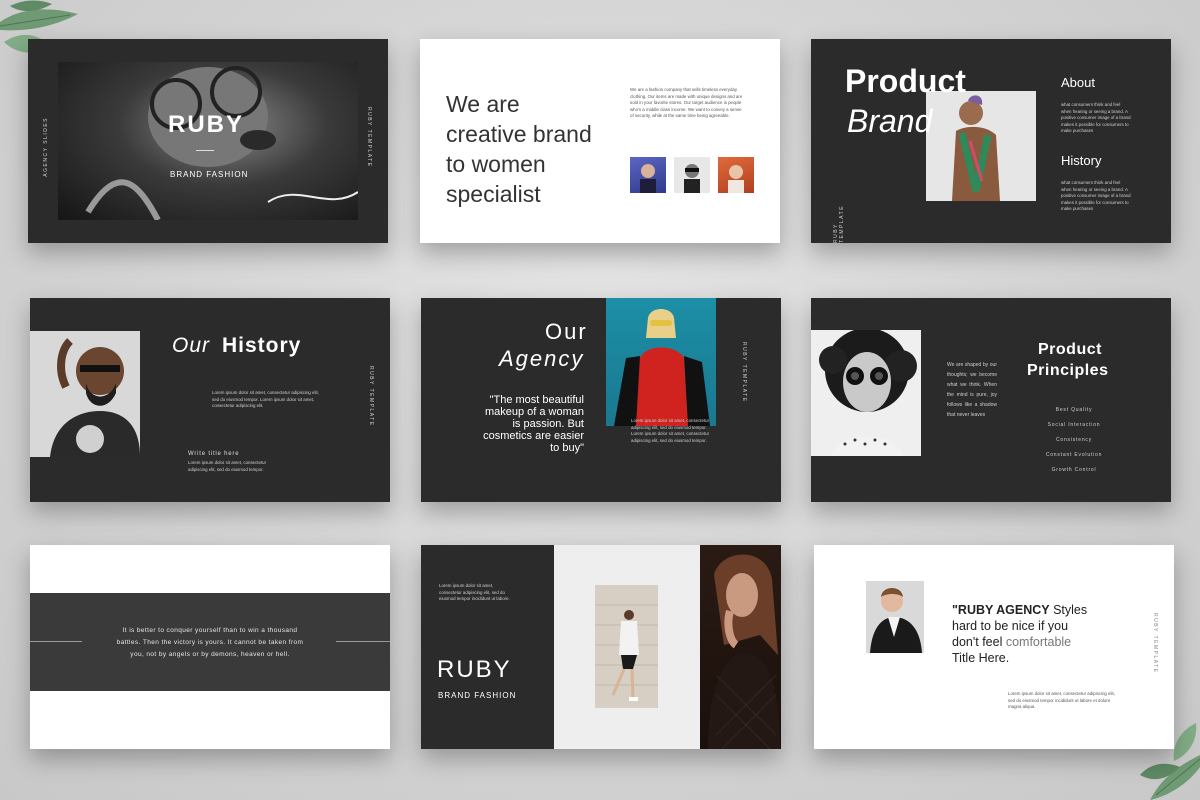 This screenshot has width=1200, height=800. I want to click on heading-line-4: specialist, so click(493, 194).